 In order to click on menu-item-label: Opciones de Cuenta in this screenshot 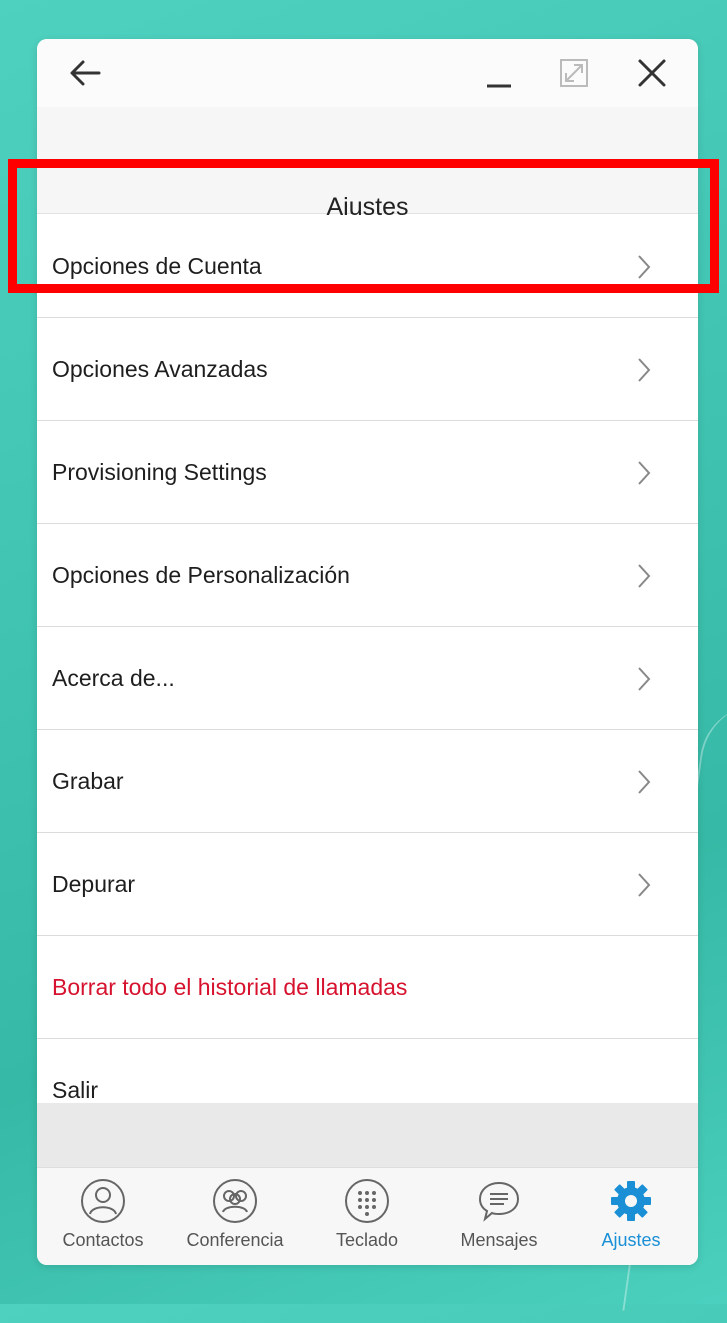, I will do `click(157, 266)`.